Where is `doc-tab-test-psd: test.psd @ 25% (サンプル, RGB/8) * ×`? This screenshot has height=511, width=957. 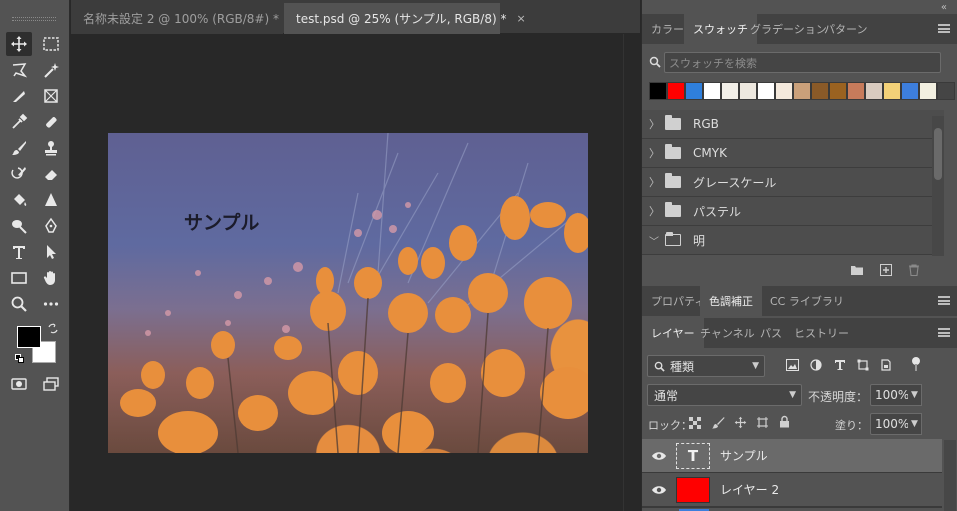
doc-tab-test-psd: test.psd @ 25% (サンプル, RGB/8) * × is located at coordinates (405, 18).